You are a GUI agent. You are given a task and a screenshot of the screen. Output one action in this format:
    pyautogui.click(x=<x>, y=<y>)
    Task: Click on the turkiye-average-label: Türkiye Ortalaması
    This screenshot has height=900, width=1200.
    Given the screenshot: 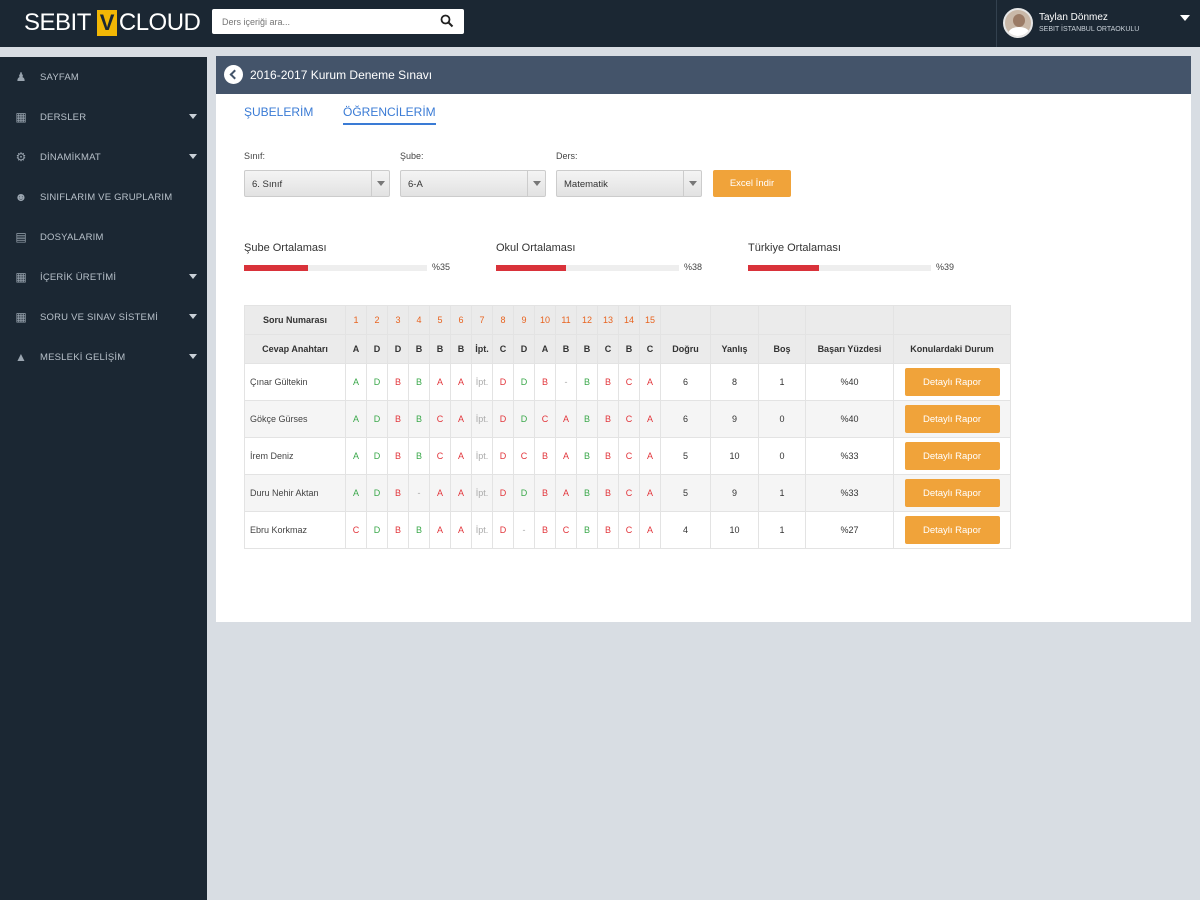 What is the action you would take?
    pyautogui.click(x=794, y=248)
    